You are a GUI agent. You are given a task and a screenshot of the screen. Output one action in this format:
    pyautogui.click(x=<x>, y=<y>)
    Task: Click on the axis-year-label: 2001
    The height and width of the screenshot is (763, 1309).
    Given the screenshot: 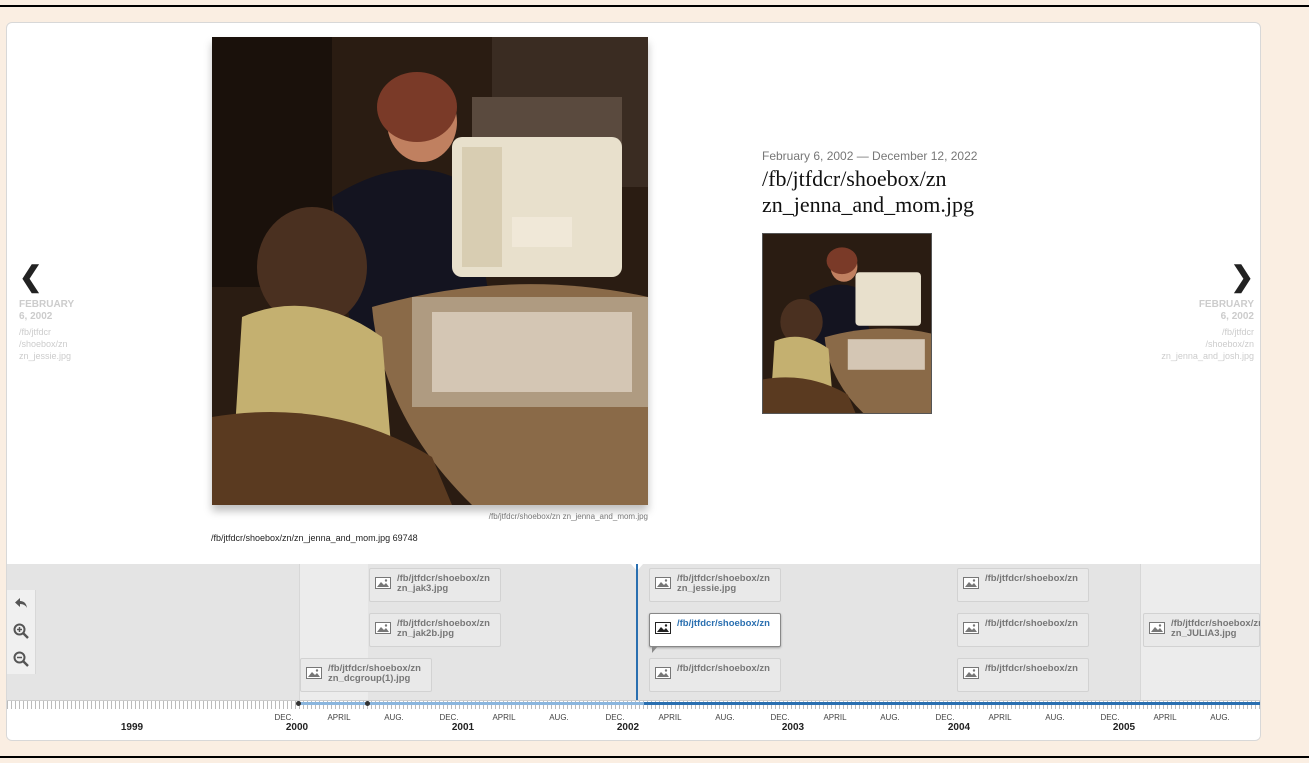 What is the action you would take?
    pyautogui.click(x=463, y=727)
    